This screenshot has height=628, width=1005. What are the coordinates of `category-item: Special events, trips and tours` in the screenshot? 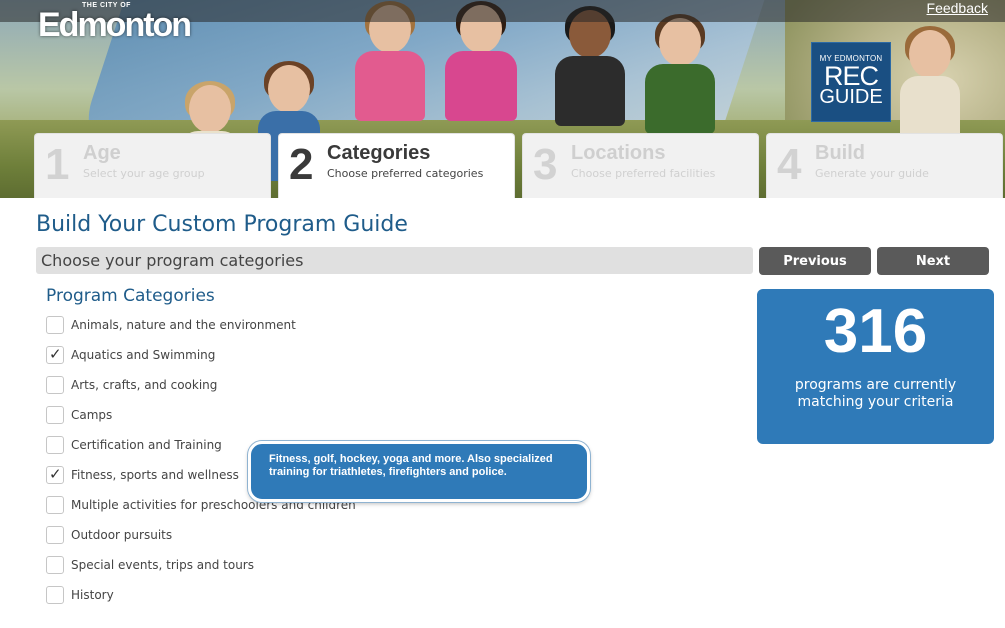 It's located at (201, 565).